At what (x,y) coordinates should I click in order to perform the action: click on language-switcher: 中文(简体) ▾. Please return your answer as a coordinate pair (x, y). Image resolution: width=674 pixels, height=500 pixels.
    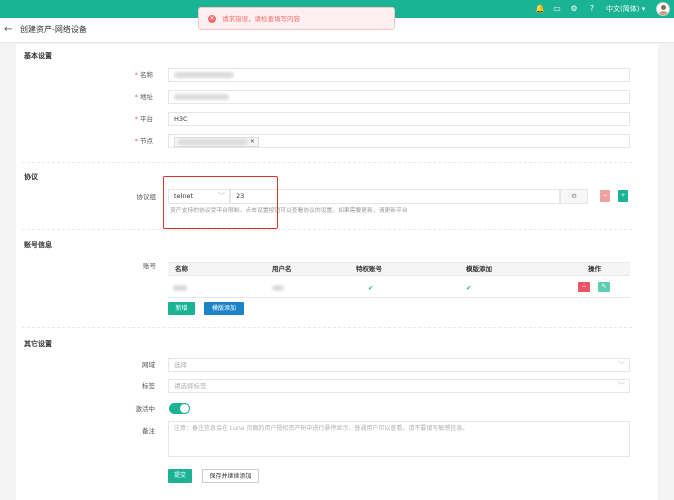
    Looking at the image, I should click on (625, 9).